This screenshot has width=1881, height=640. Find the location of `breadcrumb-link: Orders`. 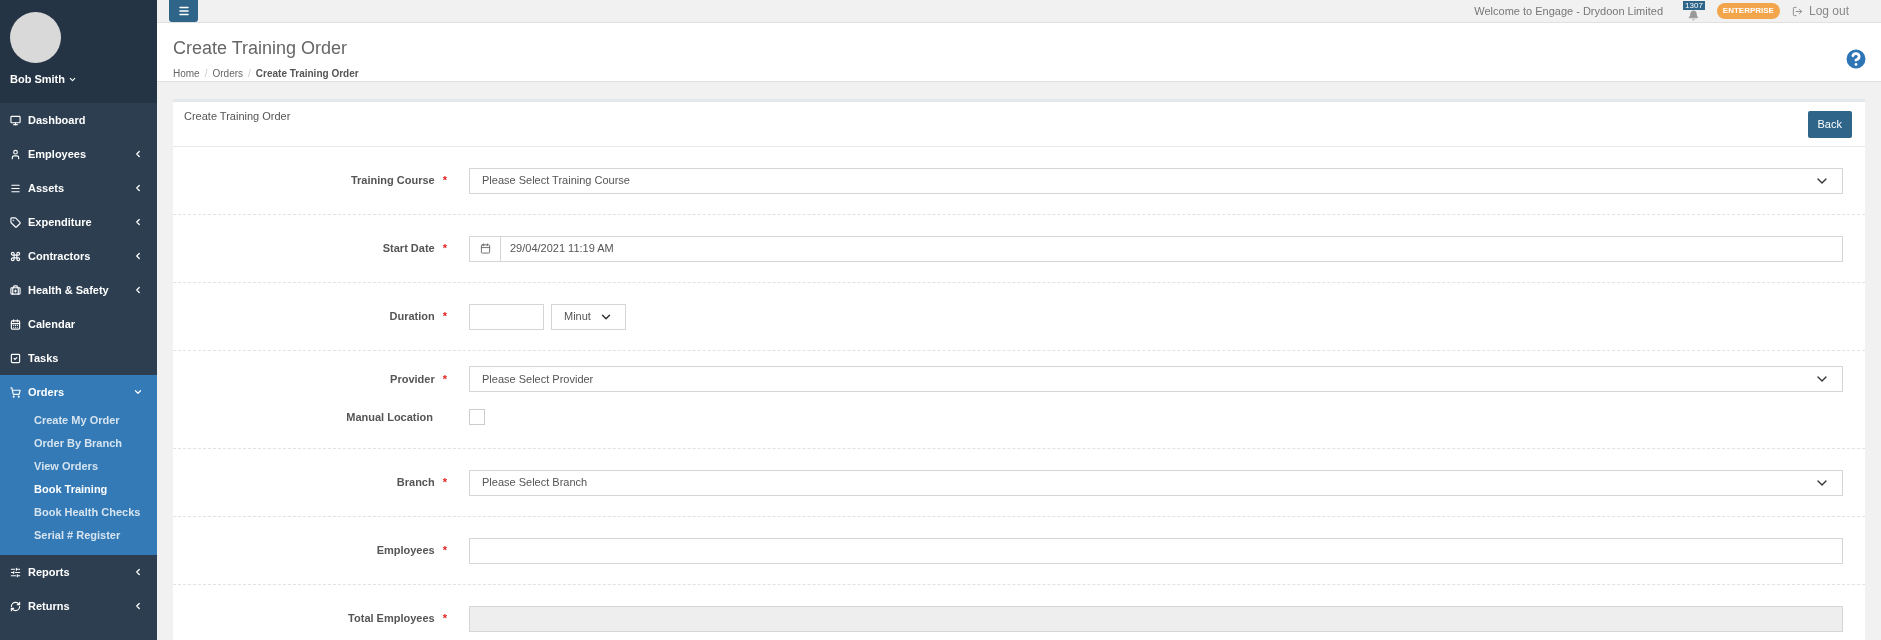

breadcrumb-link: Orders is located at coordinates (228, 73).